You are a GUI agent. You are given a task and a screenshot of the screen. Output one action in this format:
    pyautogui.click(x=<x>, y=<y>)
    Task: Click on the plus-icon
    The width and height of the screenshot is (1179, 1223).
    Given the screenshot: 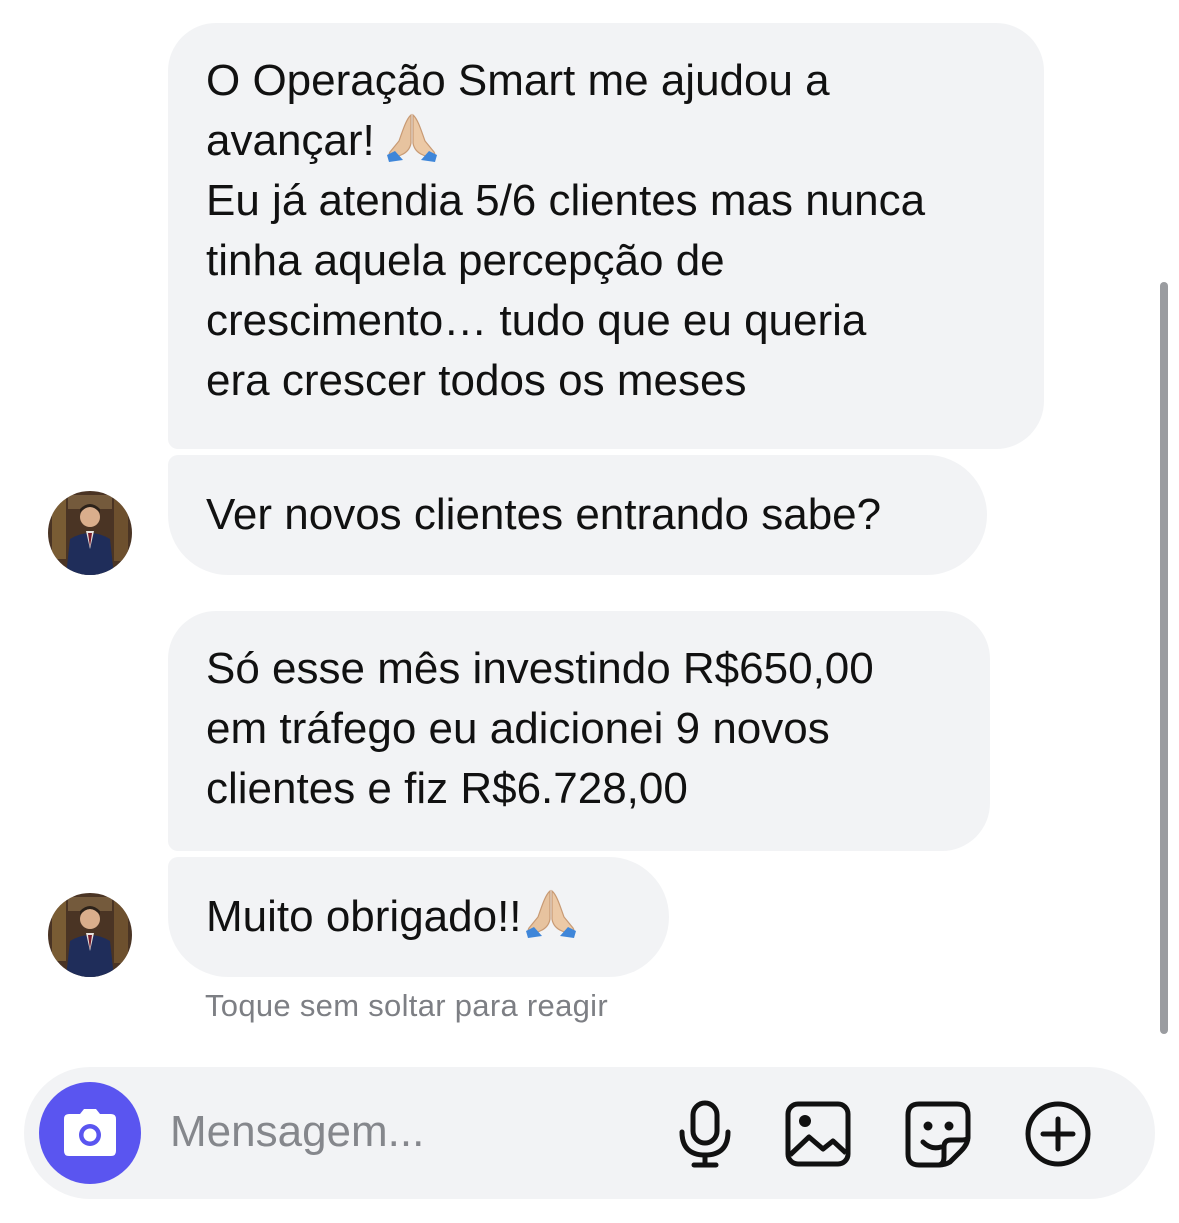 What is the action you would take?
    pyautogui.click(x=1058, y=1134)
    